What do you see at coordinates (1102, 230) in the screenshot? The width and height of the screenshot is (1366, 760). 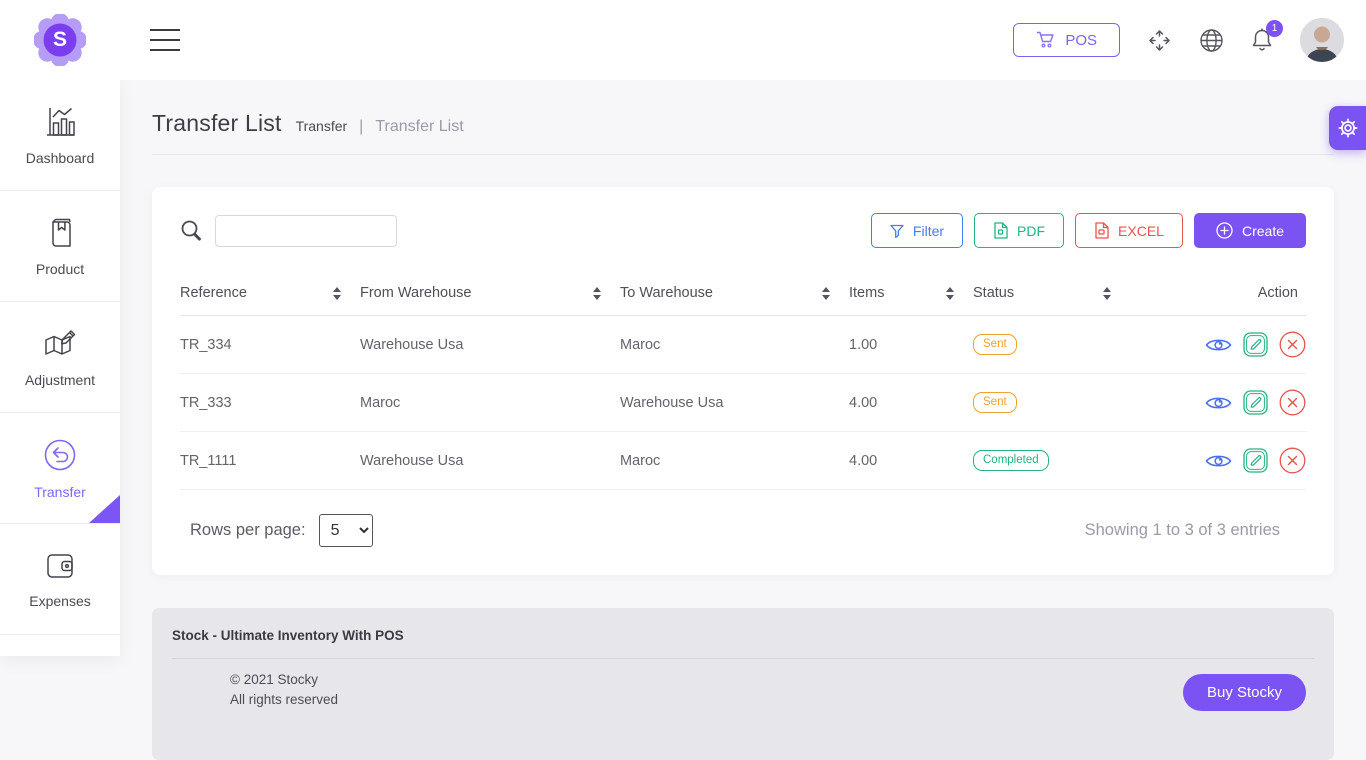 I see `excel-file-icon` at bounding box center [1102, 230].